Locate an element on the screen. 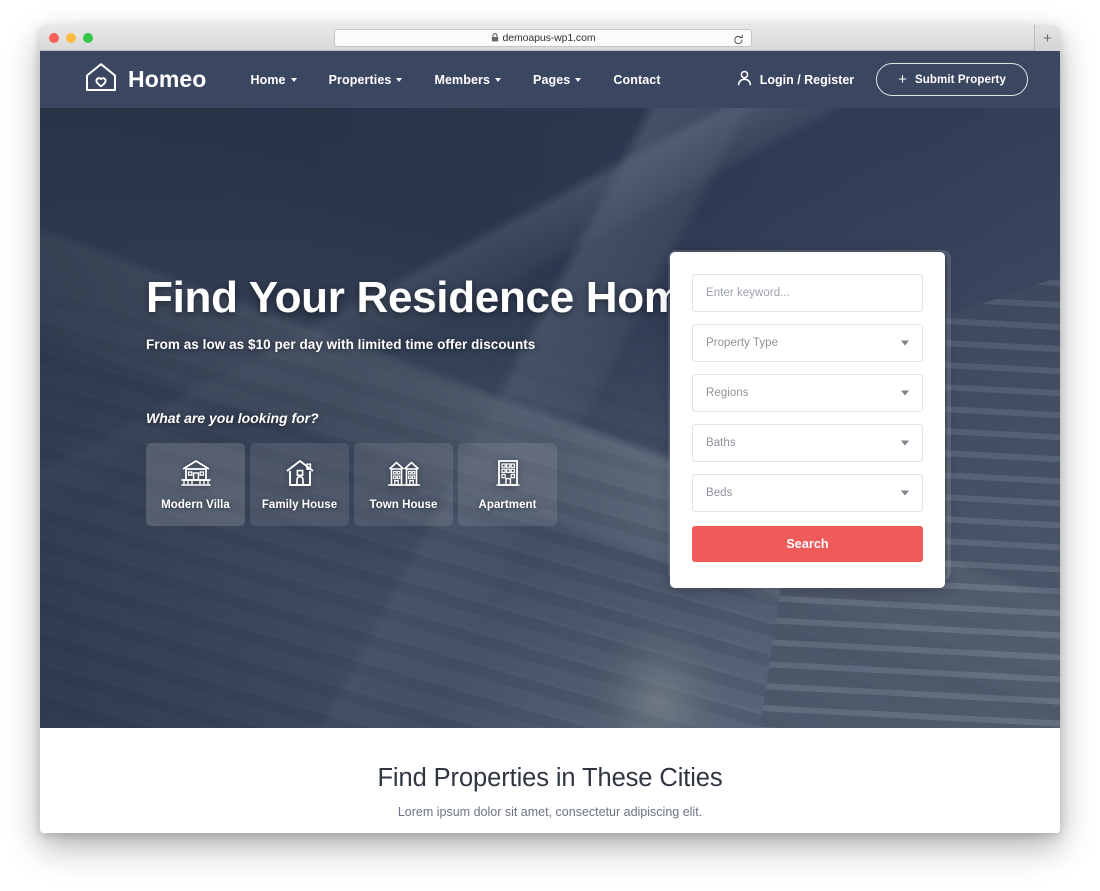 The height and width of the screenshot is (891, 1100). address-bar: demoapus-wp1.com is located at coordinates (543, 38).